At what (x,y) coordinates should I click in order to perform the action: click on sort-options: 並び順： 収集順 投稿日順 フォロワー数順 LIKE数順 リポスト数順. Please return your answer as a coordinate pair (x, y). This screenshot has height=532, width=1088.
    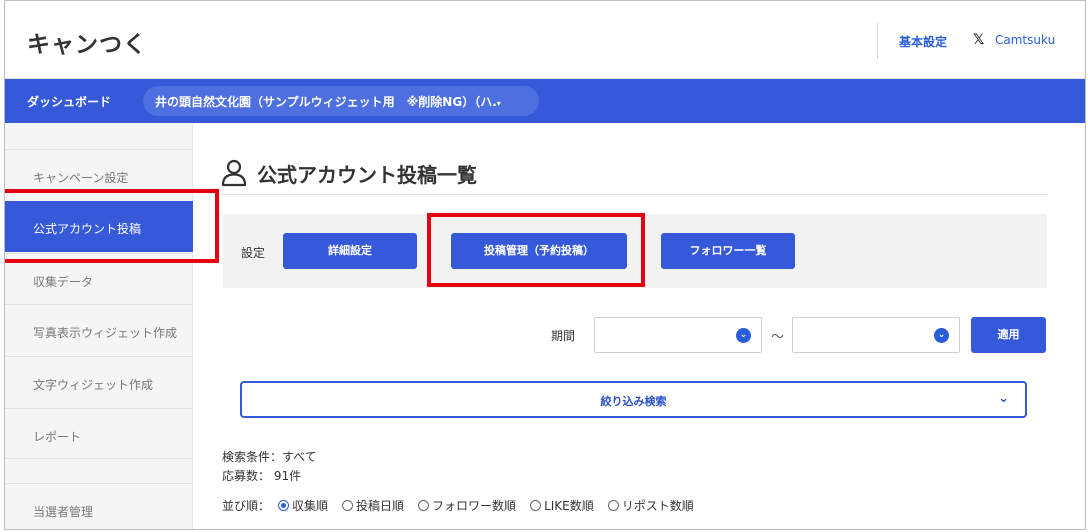
    Looking at the image, I should click on (461, 505).